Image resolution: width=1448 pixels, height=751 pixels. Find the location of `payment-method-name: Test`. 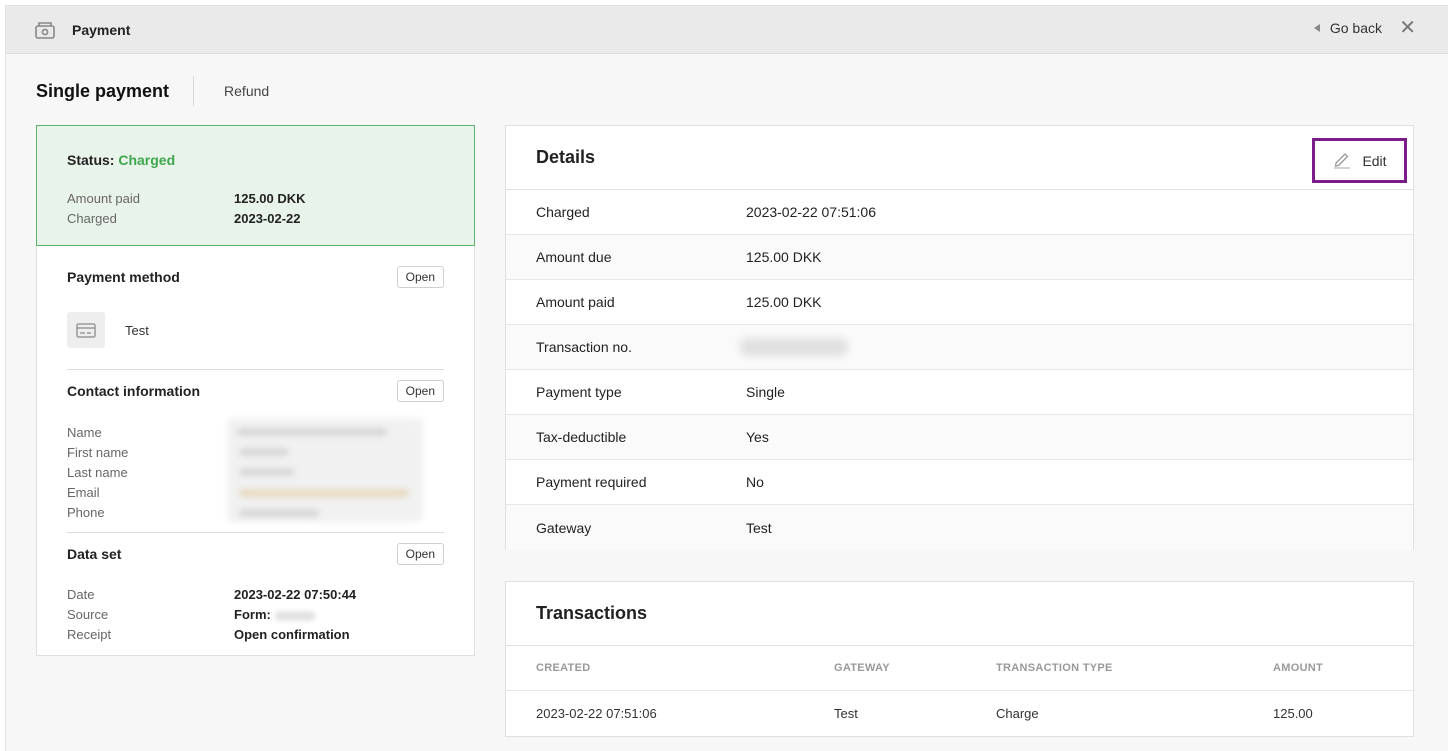

payment-method-name: Test is located at coordinates (137, 330).